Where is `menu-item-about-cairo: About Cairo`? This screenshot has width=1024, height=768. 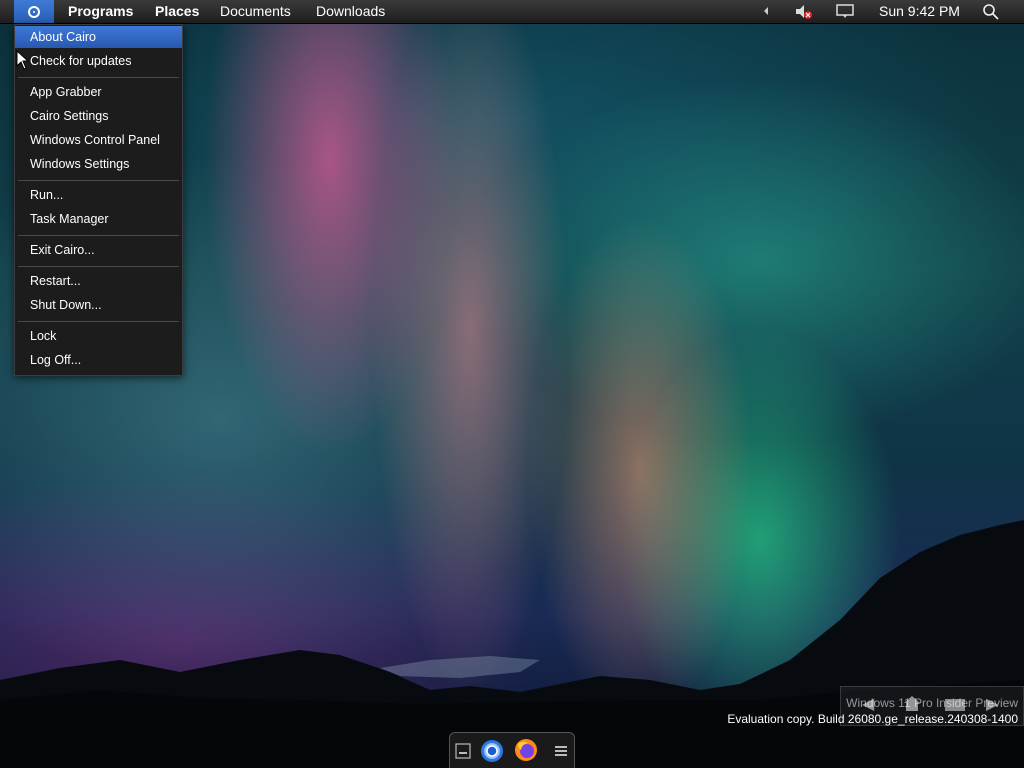 menu-item-about-cairo: About Cairo is located at coordinates (98, 37).